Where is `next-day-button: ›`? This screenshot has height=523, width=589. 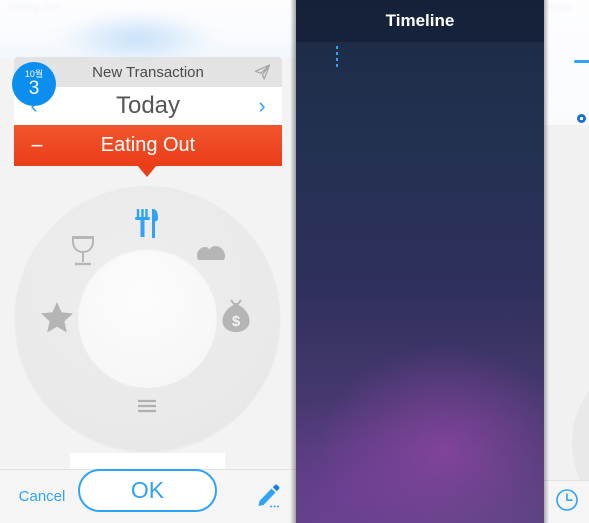 next-day-button: › is located at coordinates (262, 106).